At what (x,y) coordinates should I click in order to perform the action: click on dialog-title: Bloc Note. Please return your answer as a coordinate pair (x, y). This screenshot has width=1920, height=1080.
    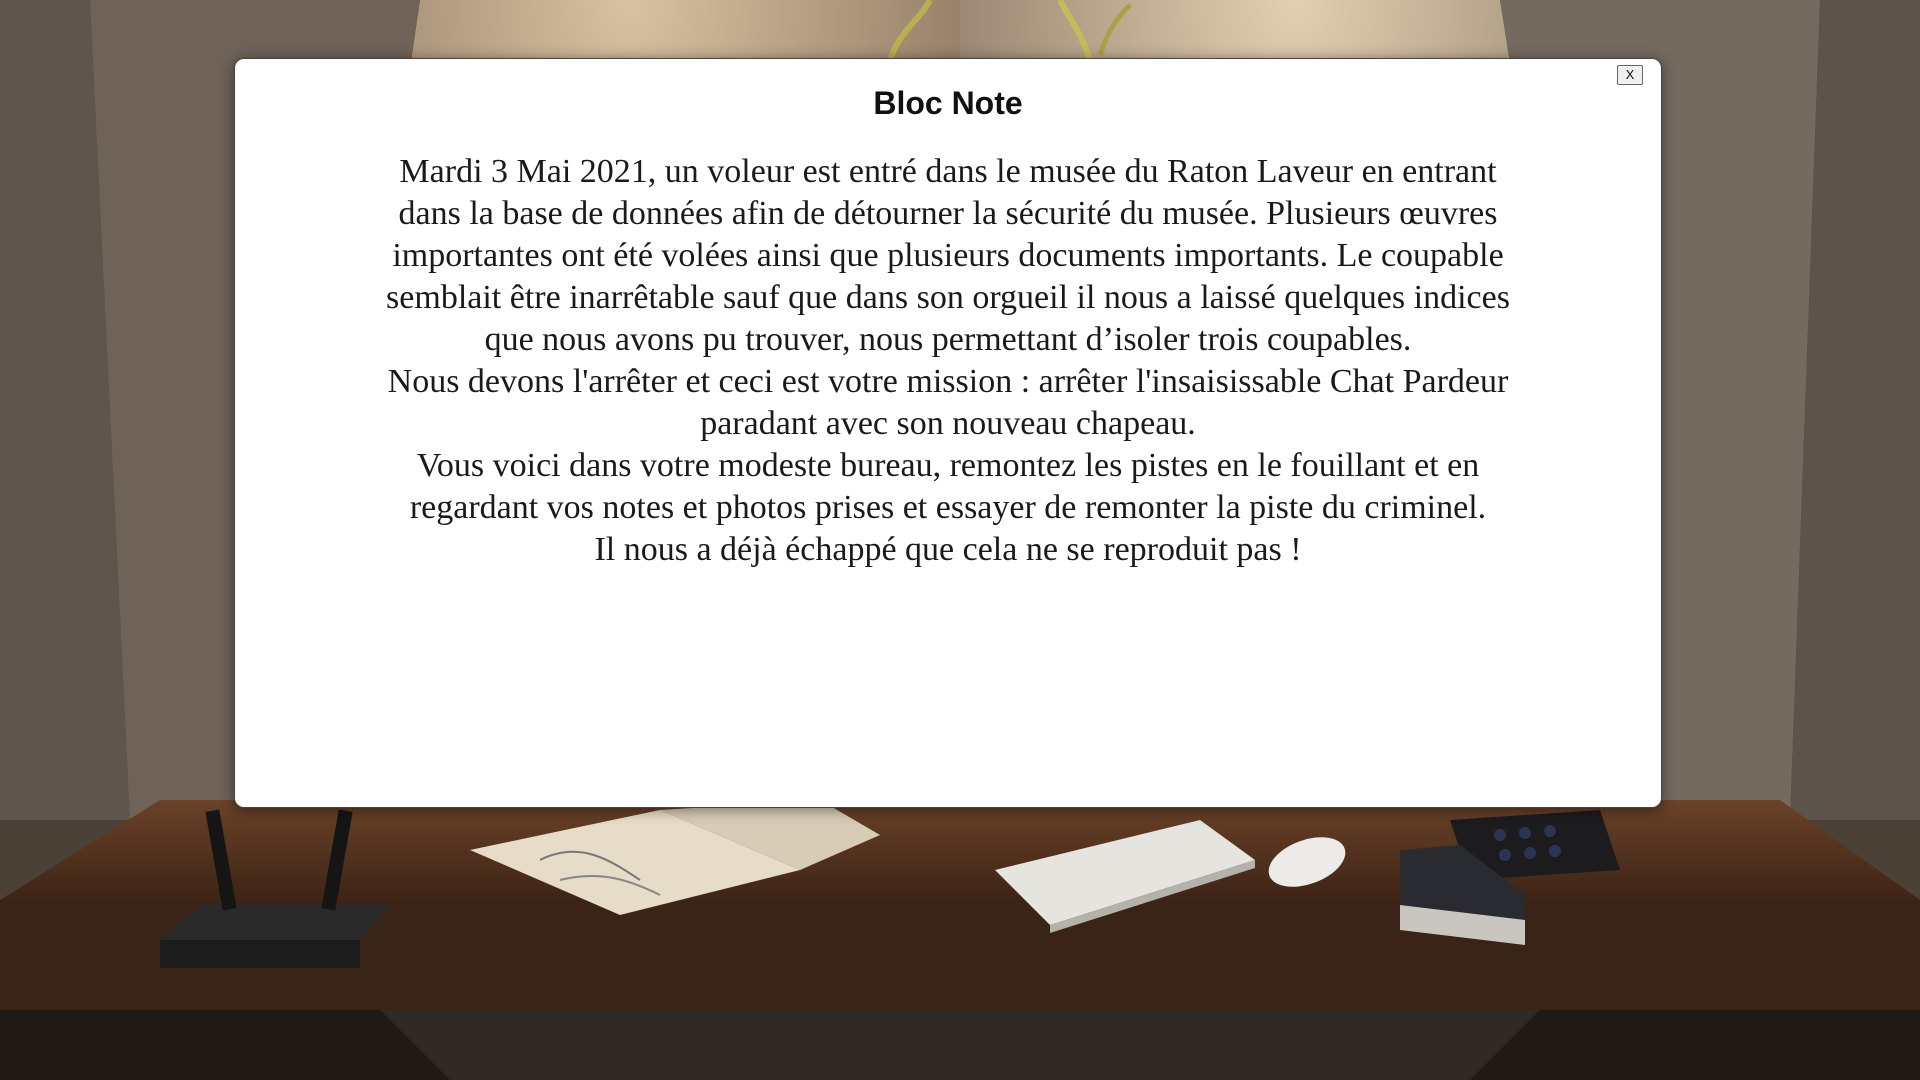
    Looking at the image, I should click on (948, 103).